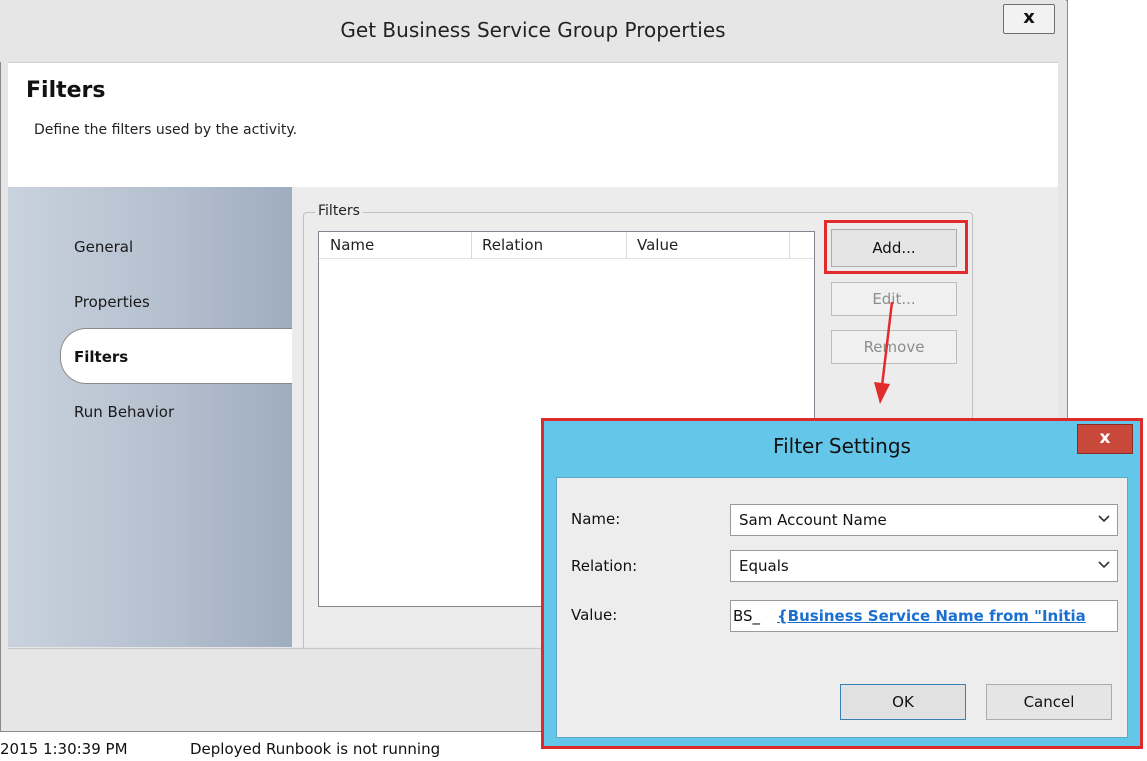 This screenshot has width=1147, height=761. I want to click on value-field: BS_ {Business Service Name from "Initia, so click(924, 616).